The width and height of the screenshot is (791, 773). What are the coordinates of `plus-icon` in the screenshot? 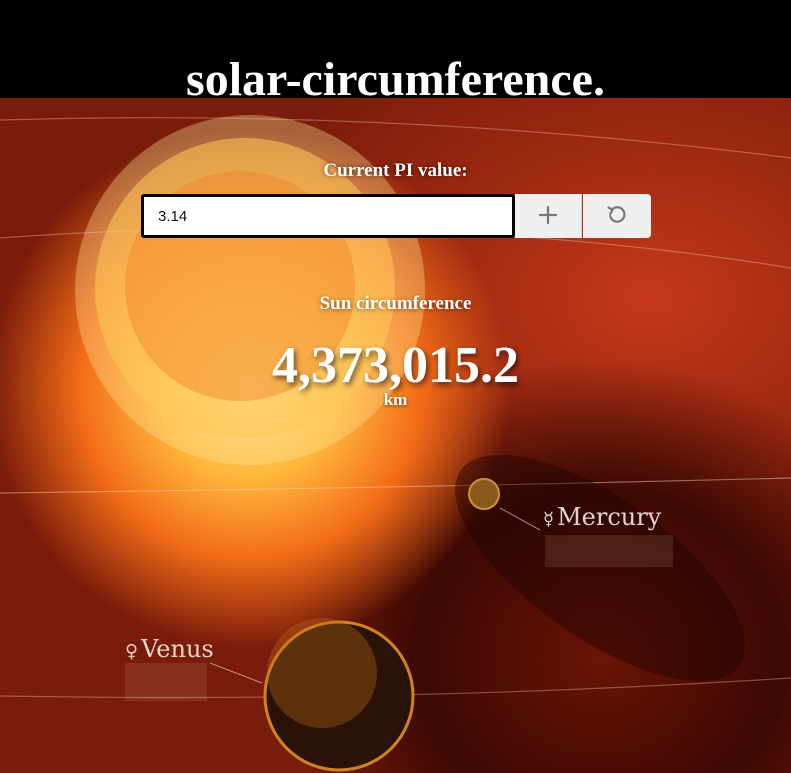 It's located at (548, 216).